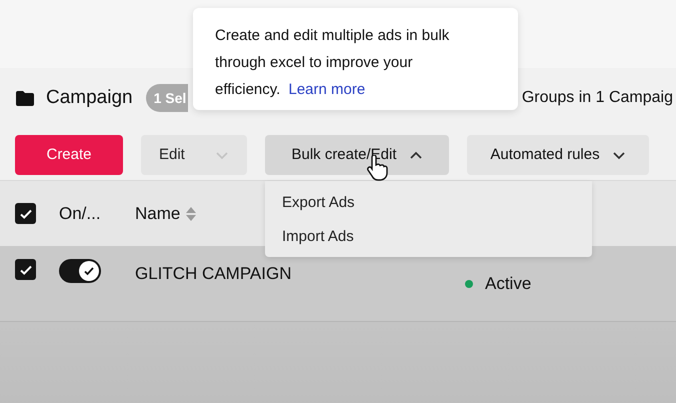  What do you see at coordinates (89, 98) in the screenshot?
I see `section-title: Campaign` at bounding box center [89, 98].